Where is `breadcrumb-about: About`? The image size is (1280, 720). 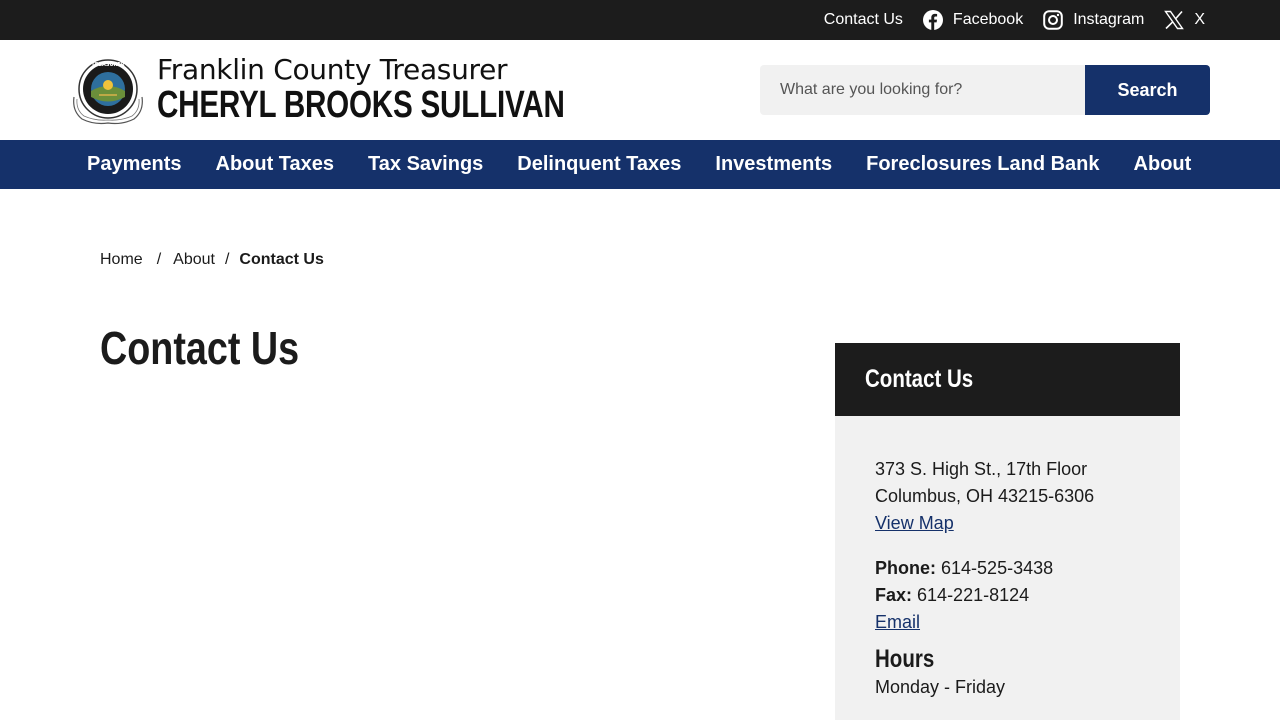
breadcrumb-about: About is located at coordinates (194, 260).